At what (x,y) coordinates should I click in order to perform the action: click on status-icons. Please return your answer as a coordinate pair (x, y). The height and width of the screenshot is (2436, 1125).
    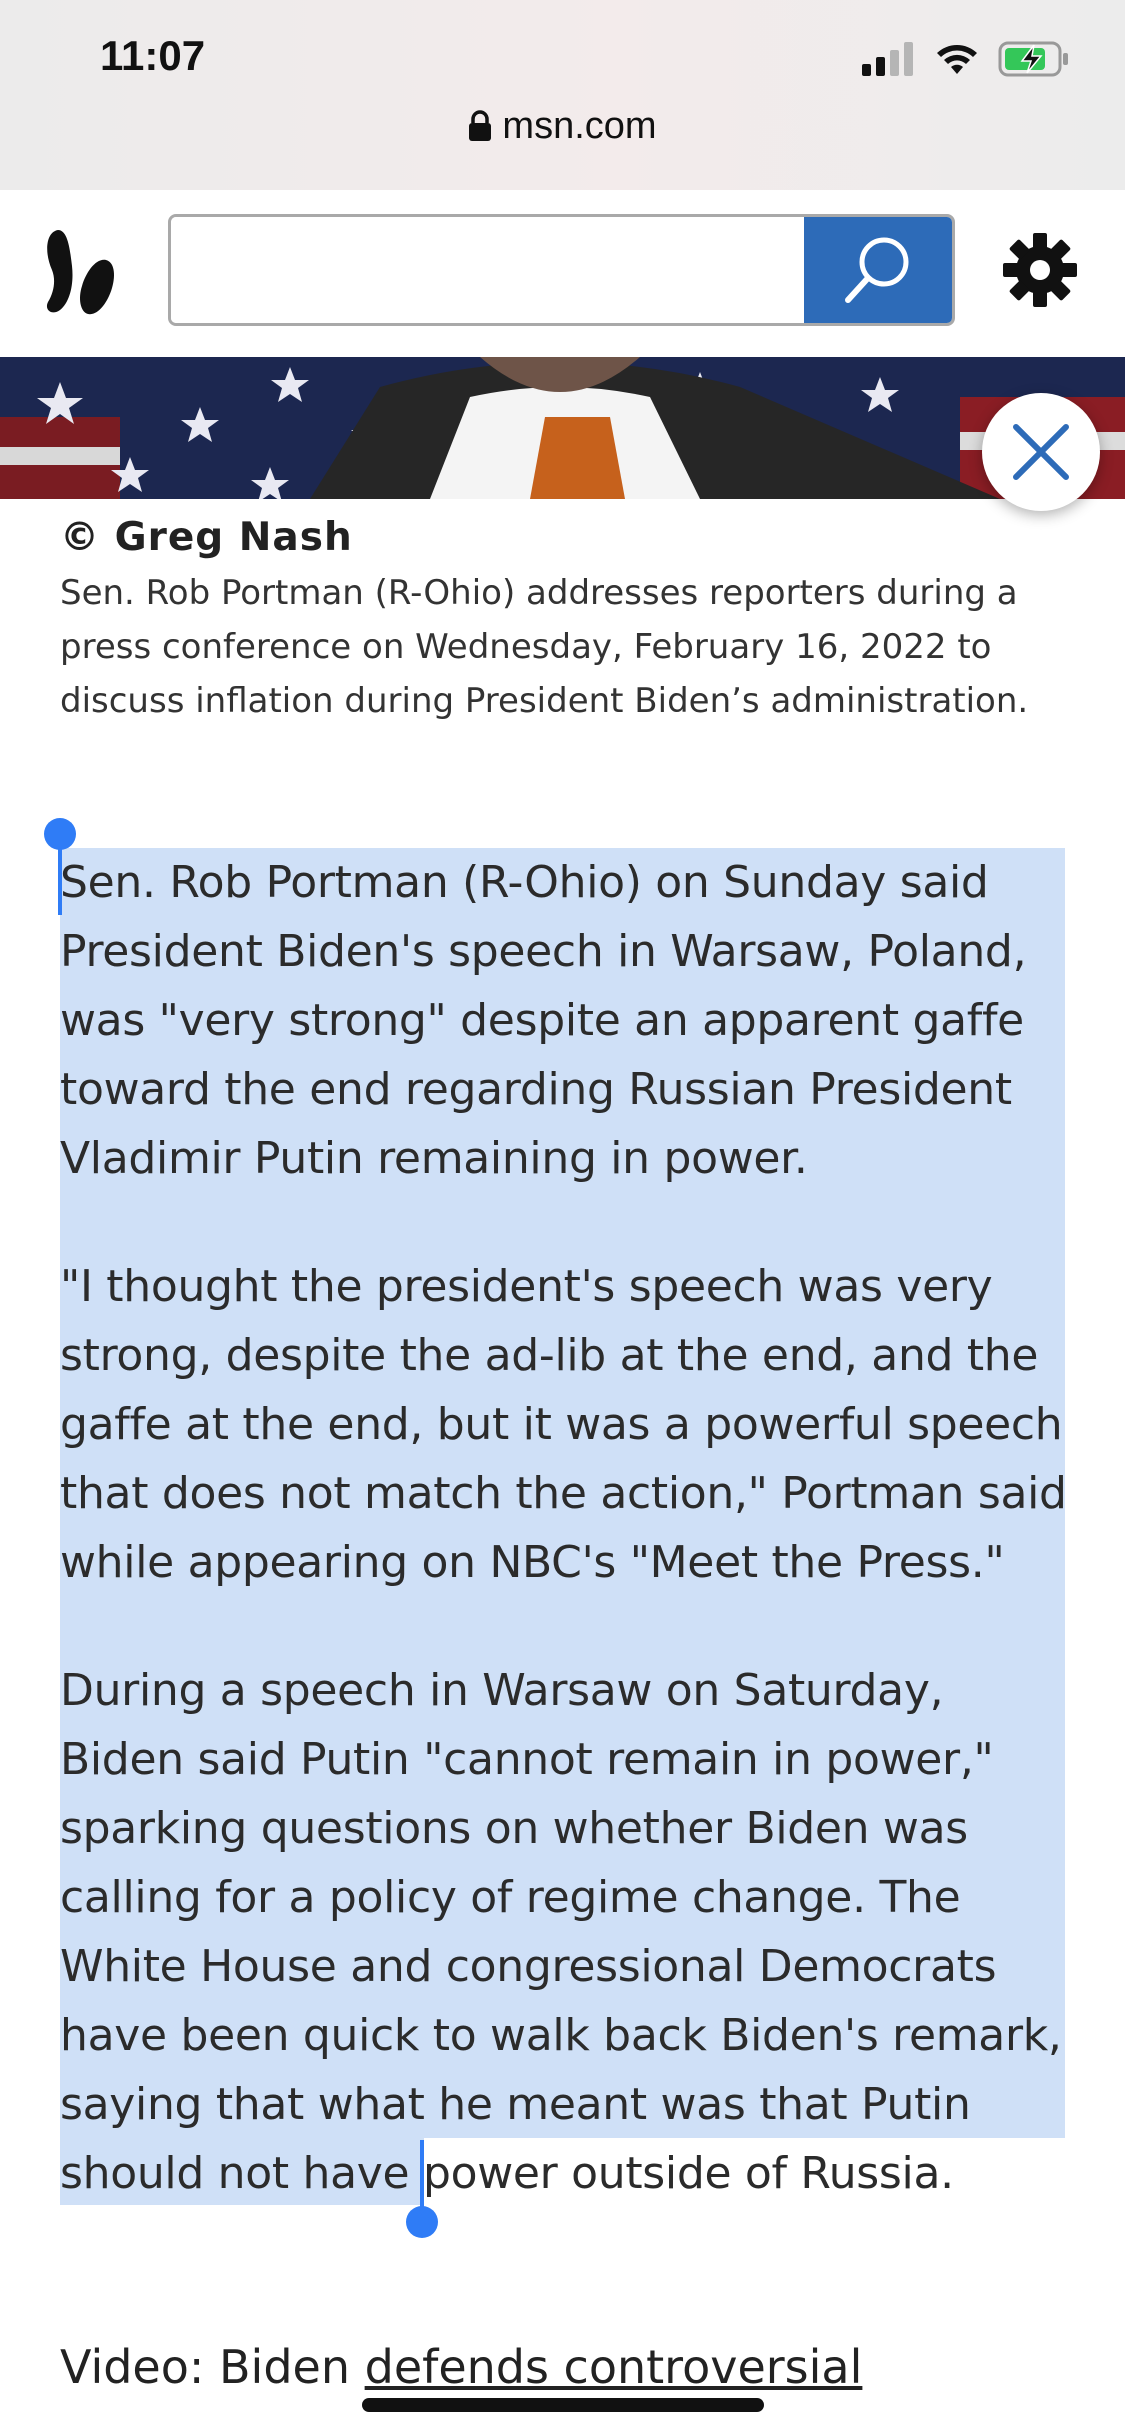
    Looking at the image, I should click on (966, 59).